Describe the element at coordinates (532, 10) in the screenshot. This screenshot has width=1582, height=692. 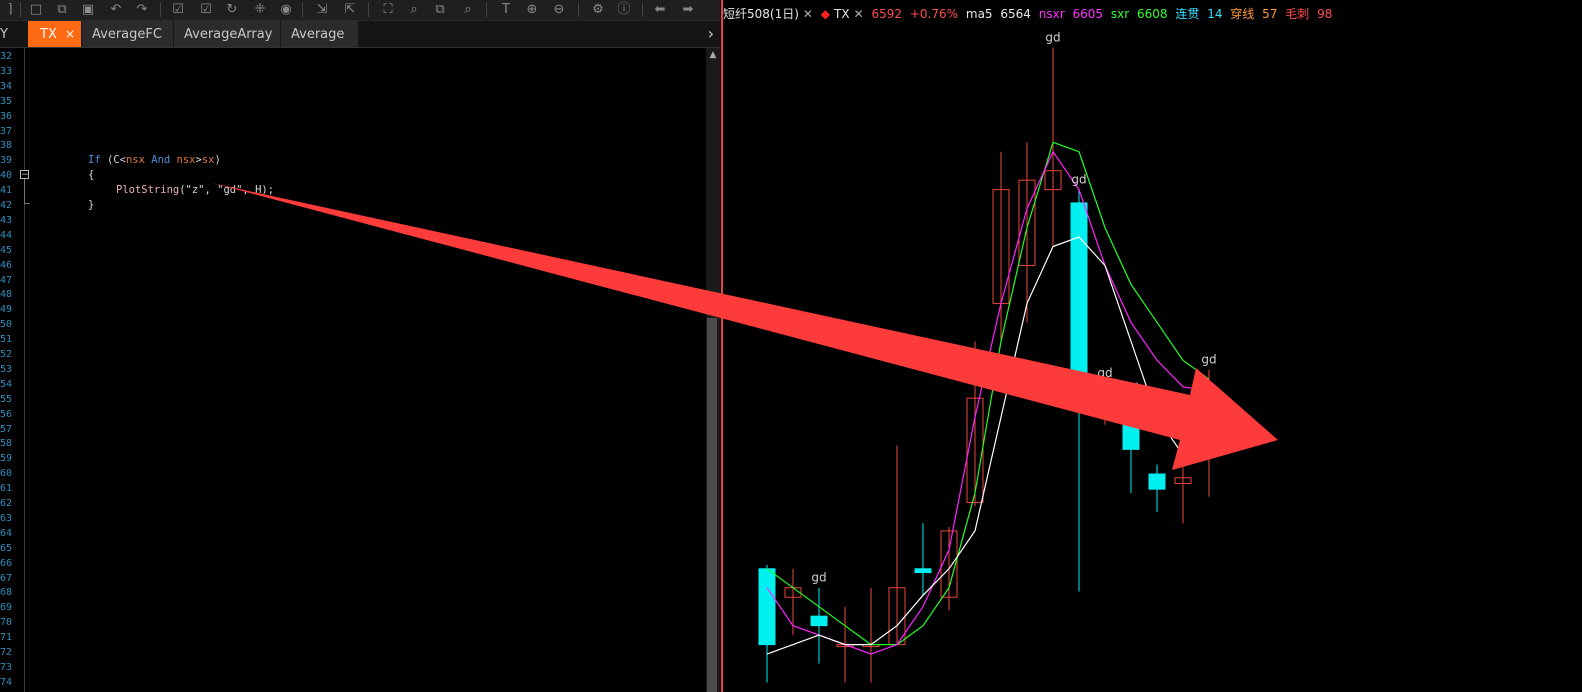
I see `zoom-in-icon: ⊕` at that location.